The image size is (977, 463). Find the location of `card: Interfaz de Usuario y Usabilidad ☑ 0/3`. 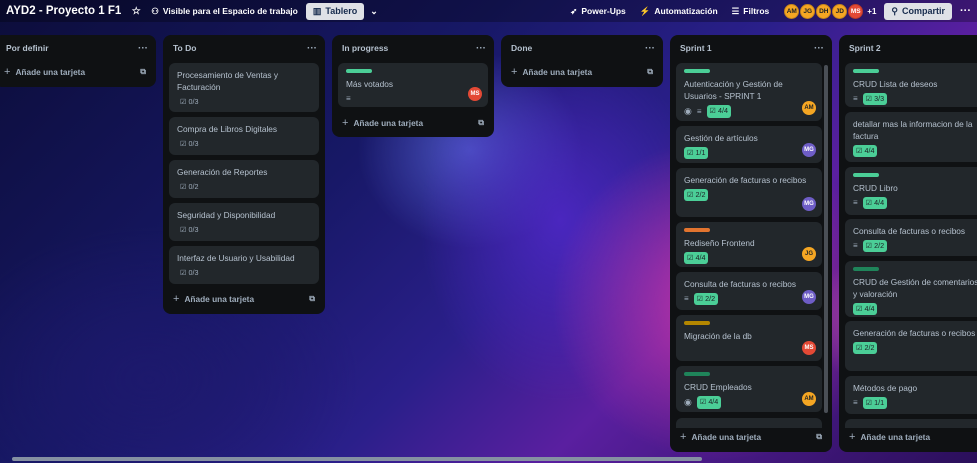

card: Interfaz de Usuario y Usabilidad ☑ 0/3 is located at coordinates (244, 265).